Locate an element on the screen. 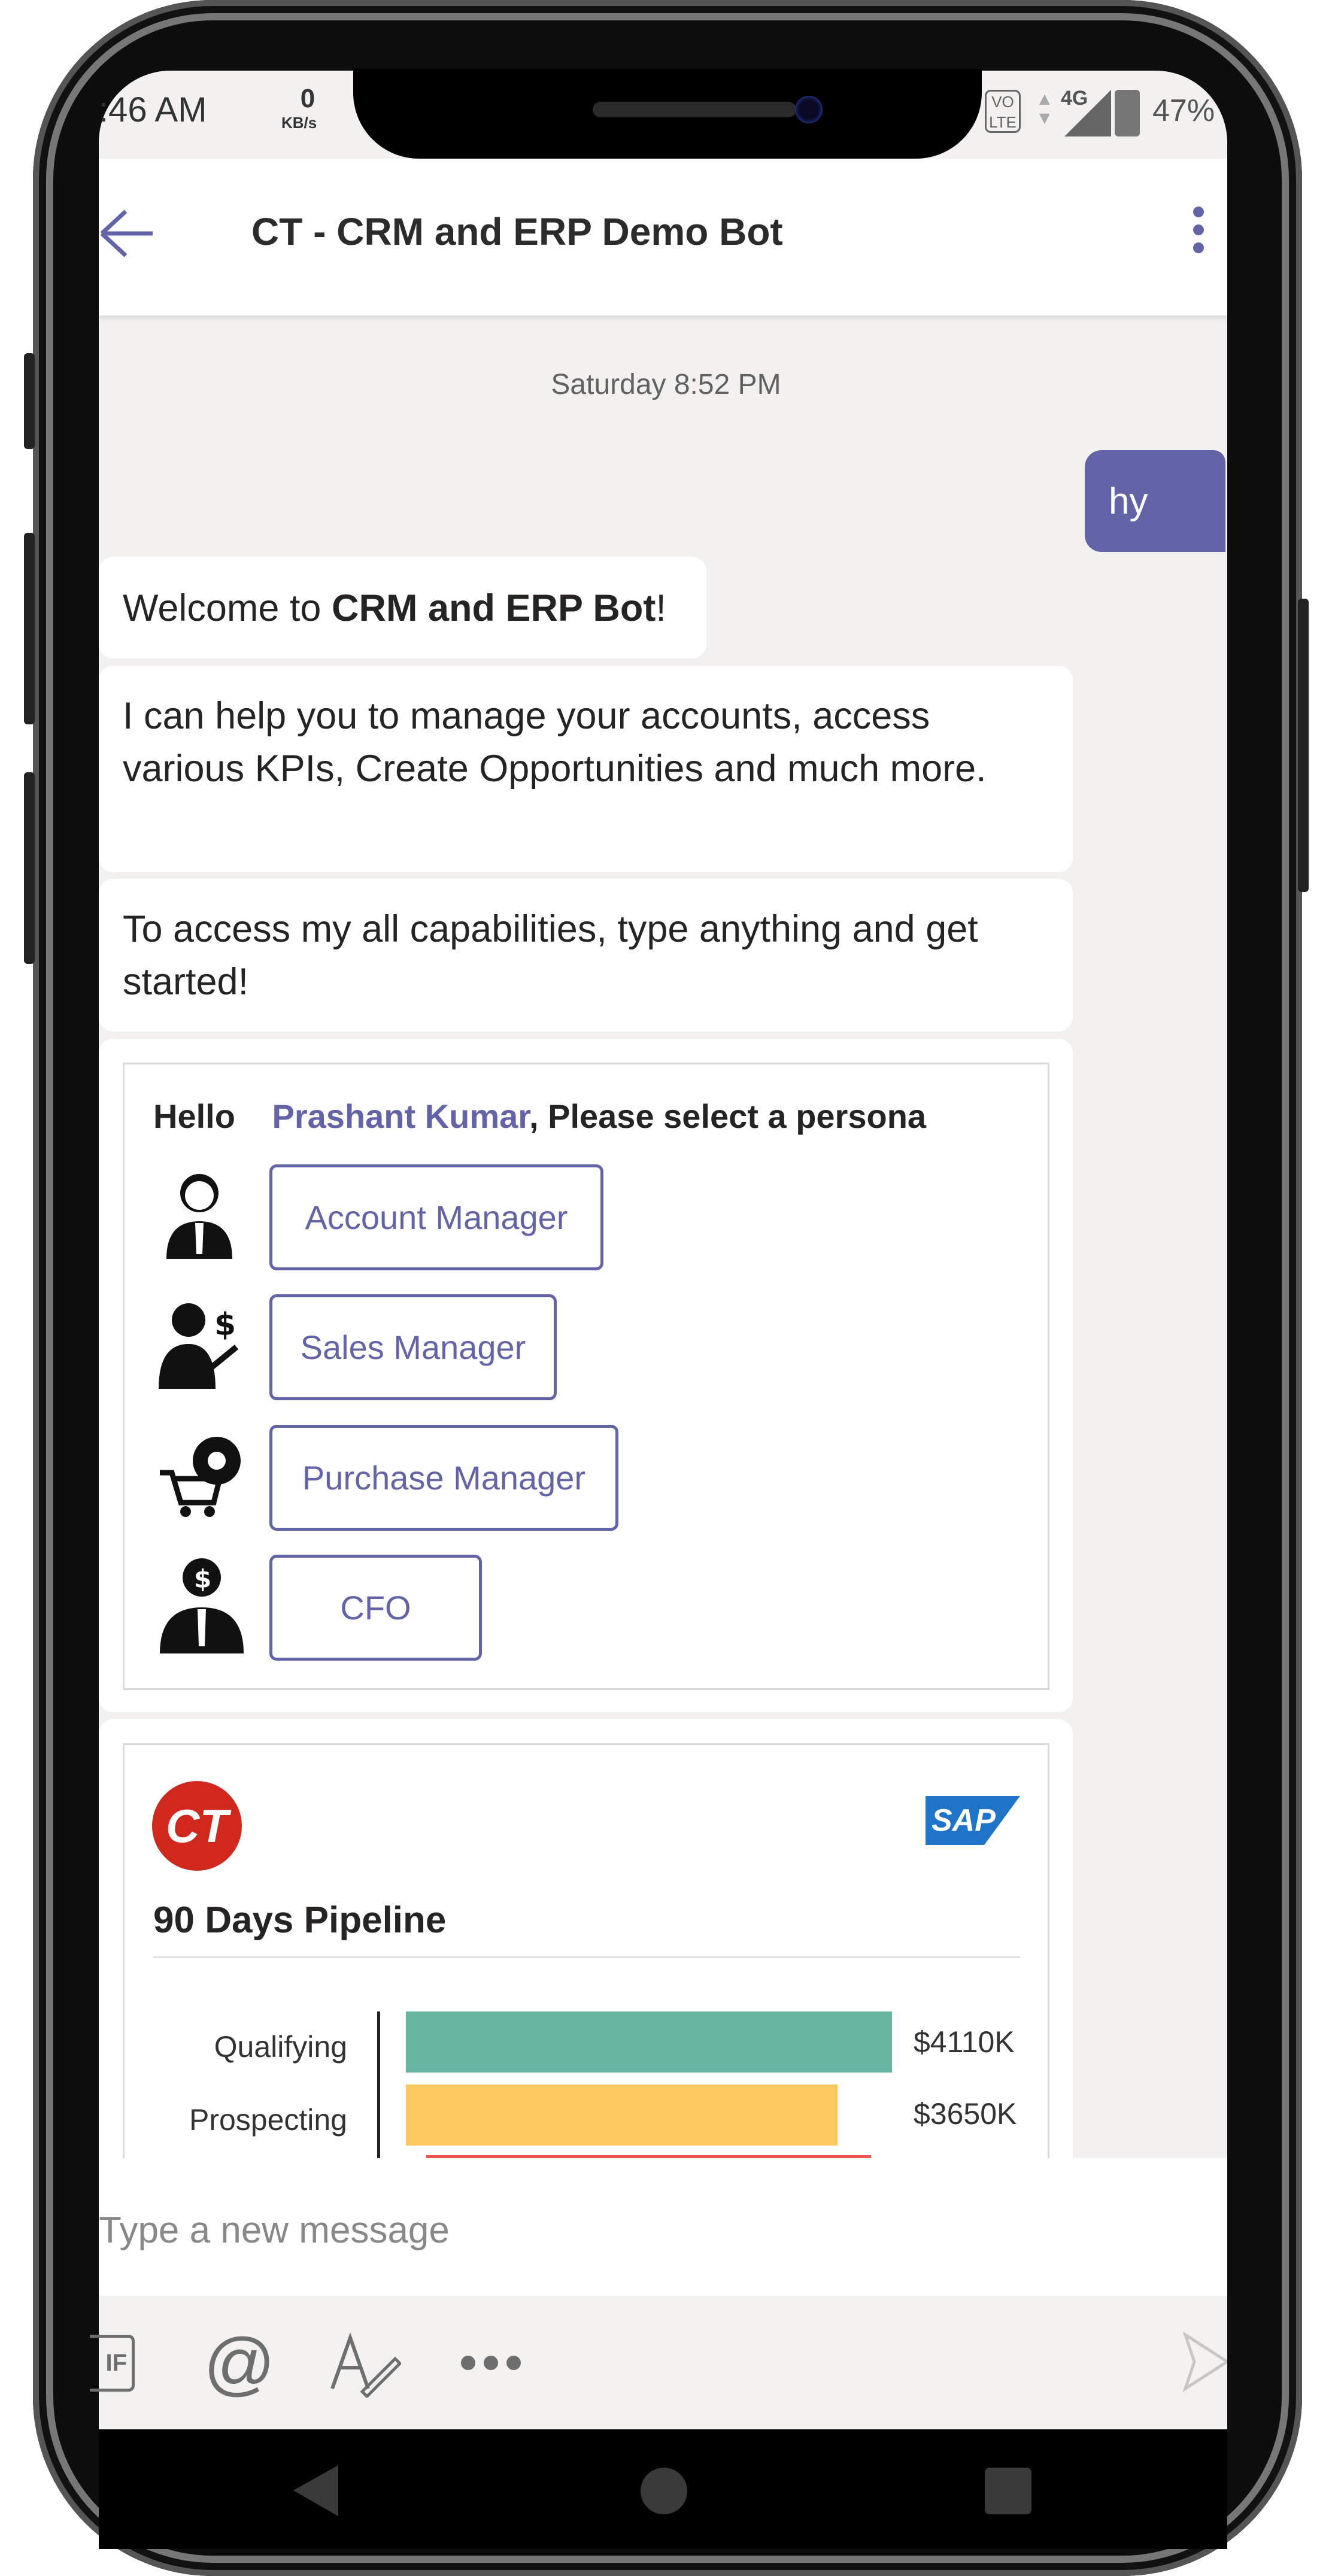 This screenshot has height=2576, width=1332. message-input: Type a new message is located at coordinates (274, 2230).